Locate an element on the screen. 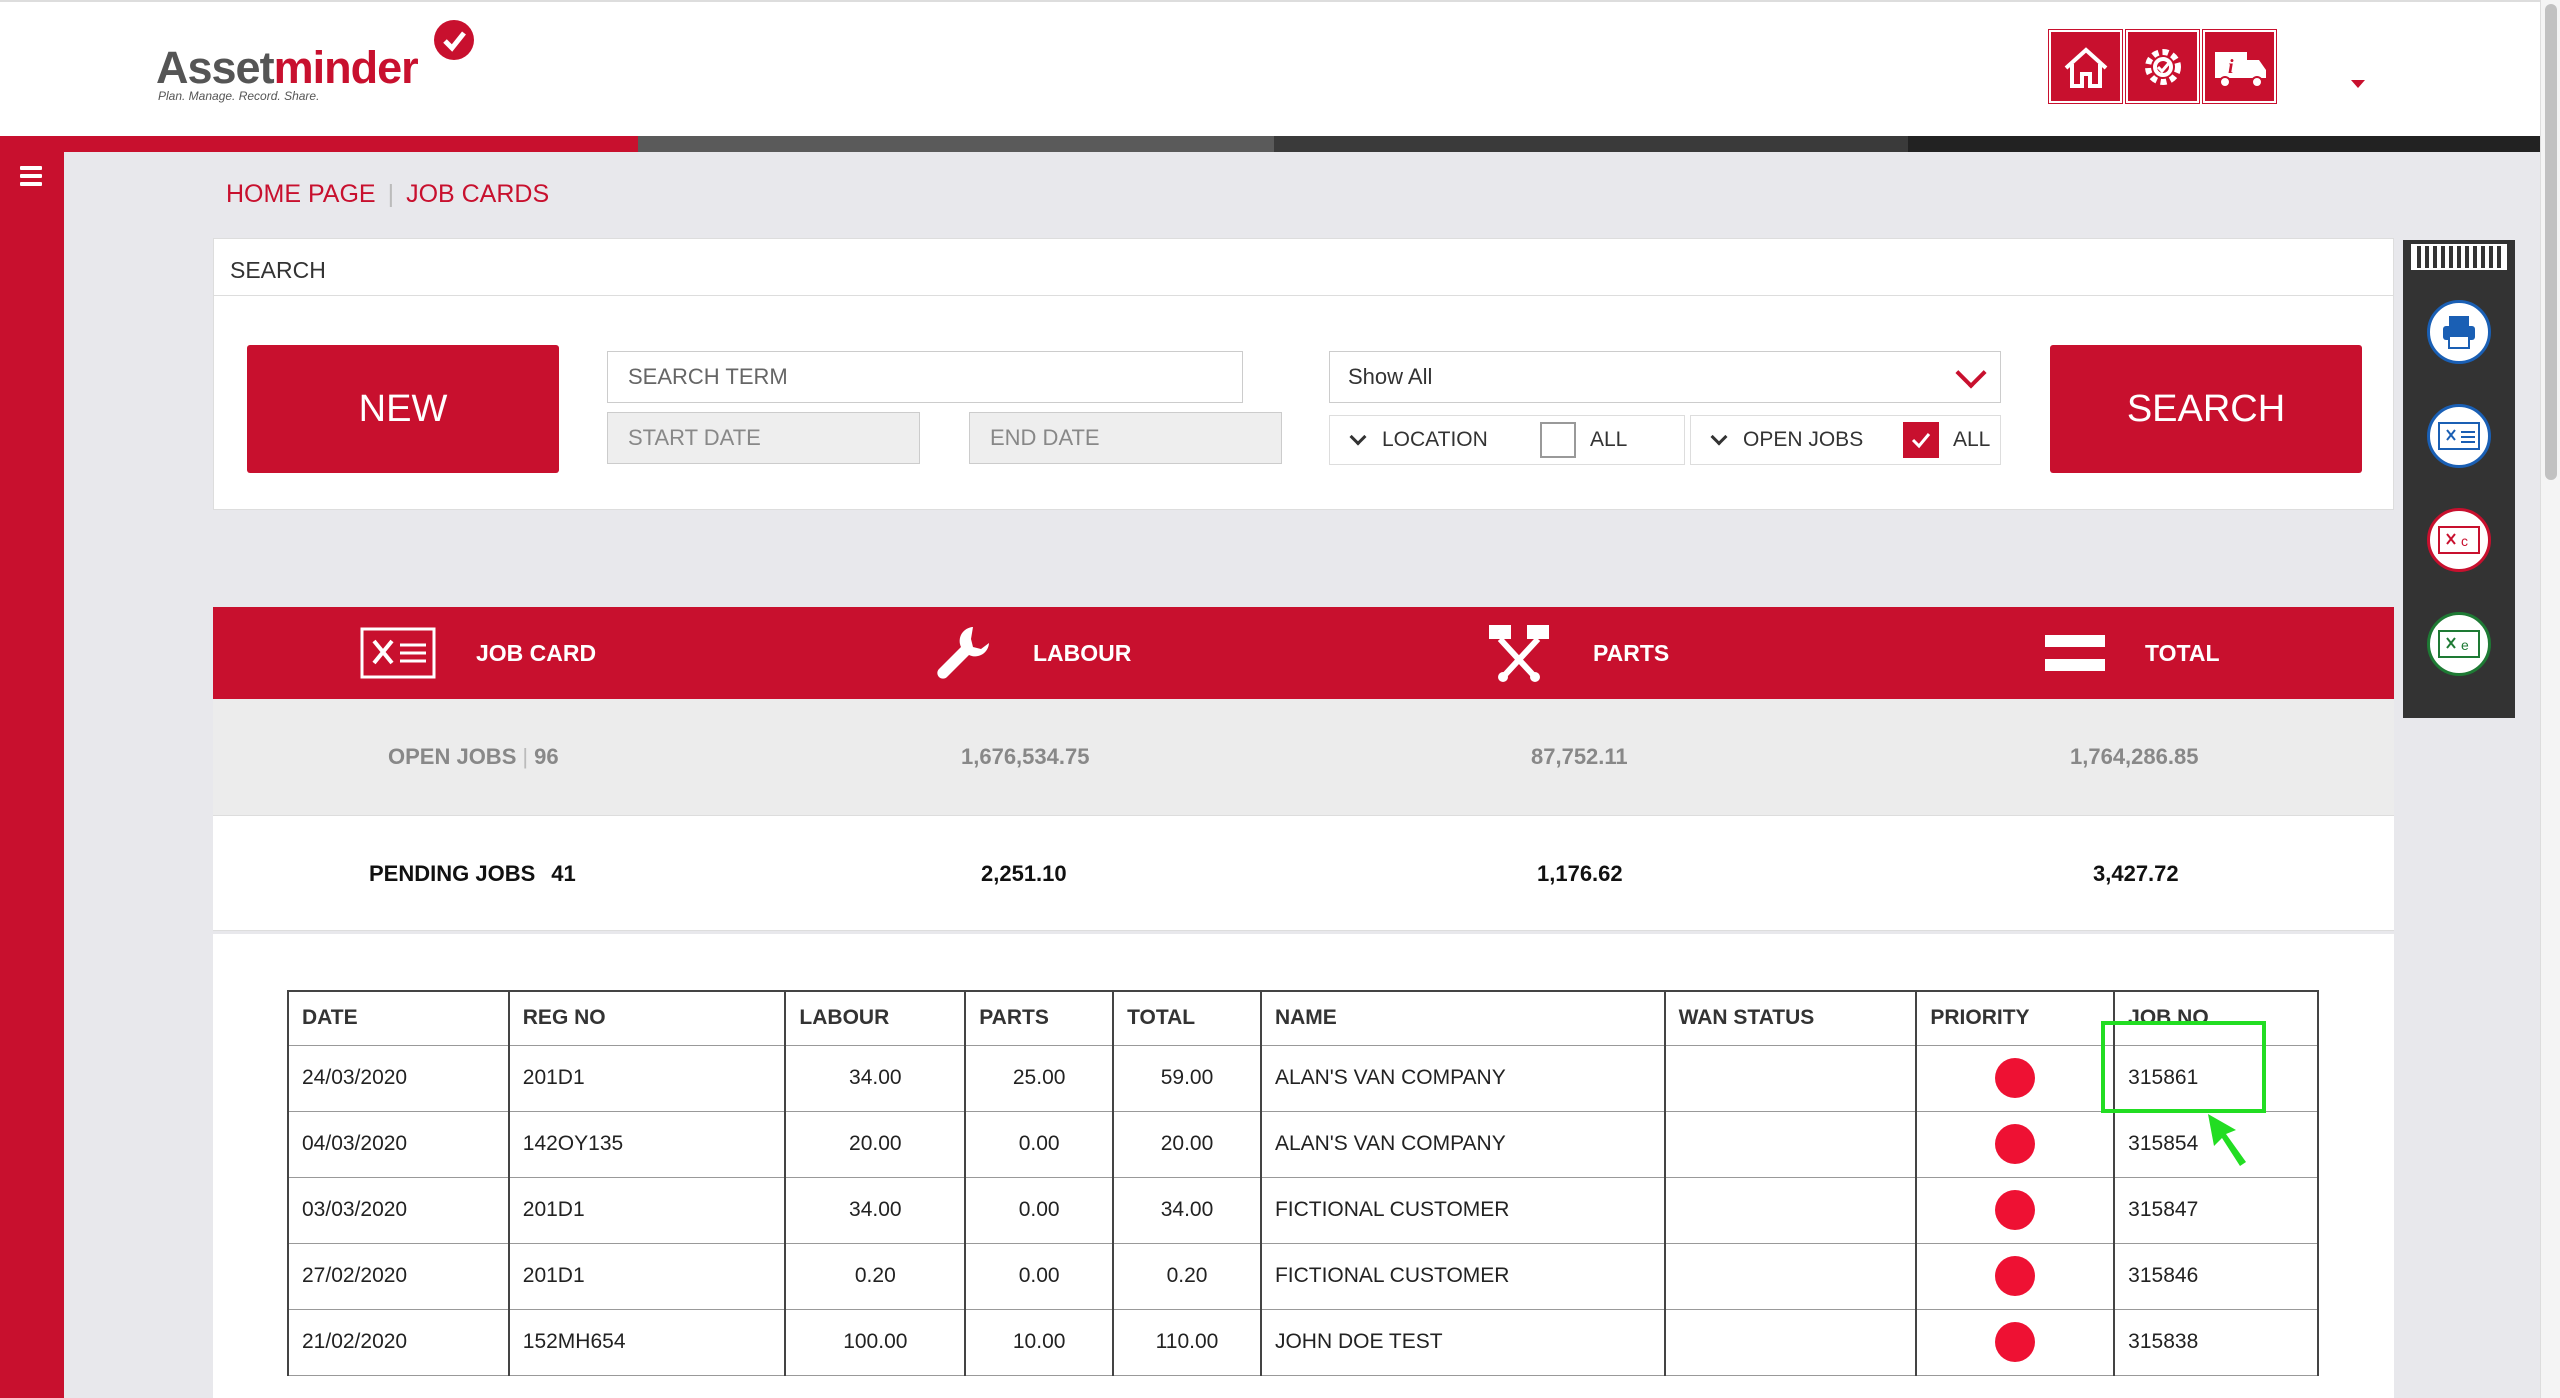  right-toolbar: c e is located at coordinates (2459, 479).